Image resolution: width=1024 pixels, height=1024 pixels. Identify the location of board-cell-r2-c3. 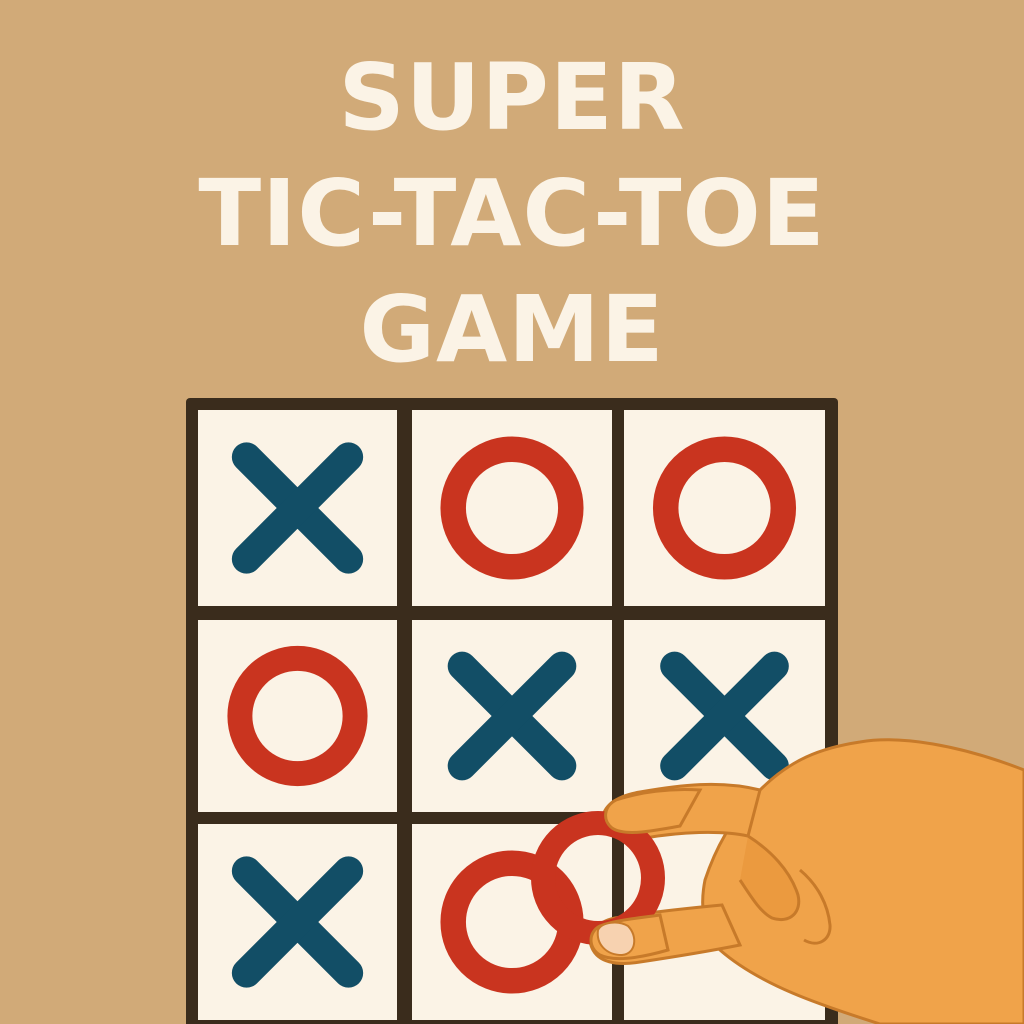
(724, 716).